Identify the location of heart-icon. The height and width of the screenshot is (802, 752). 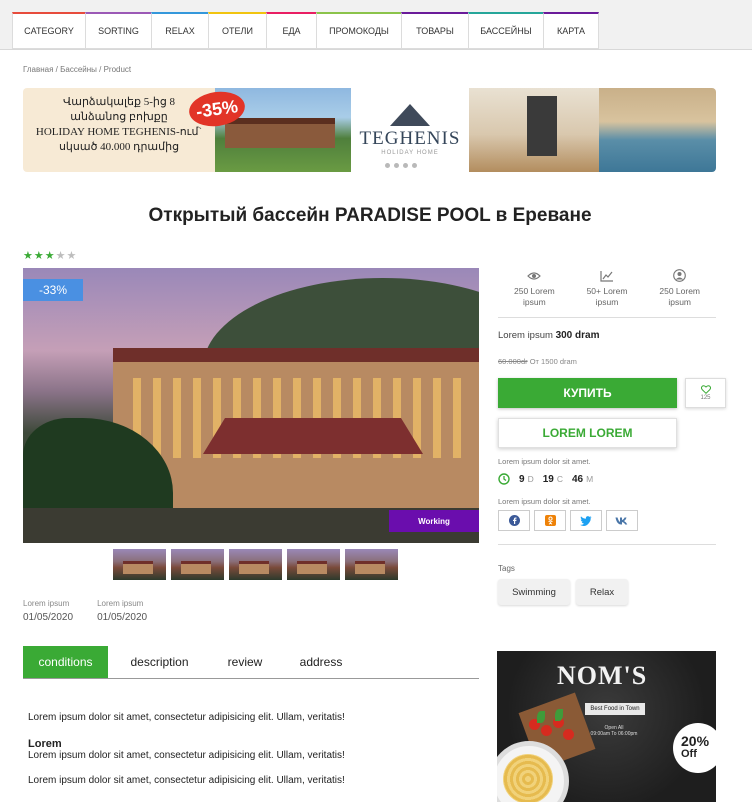
(705, 389).